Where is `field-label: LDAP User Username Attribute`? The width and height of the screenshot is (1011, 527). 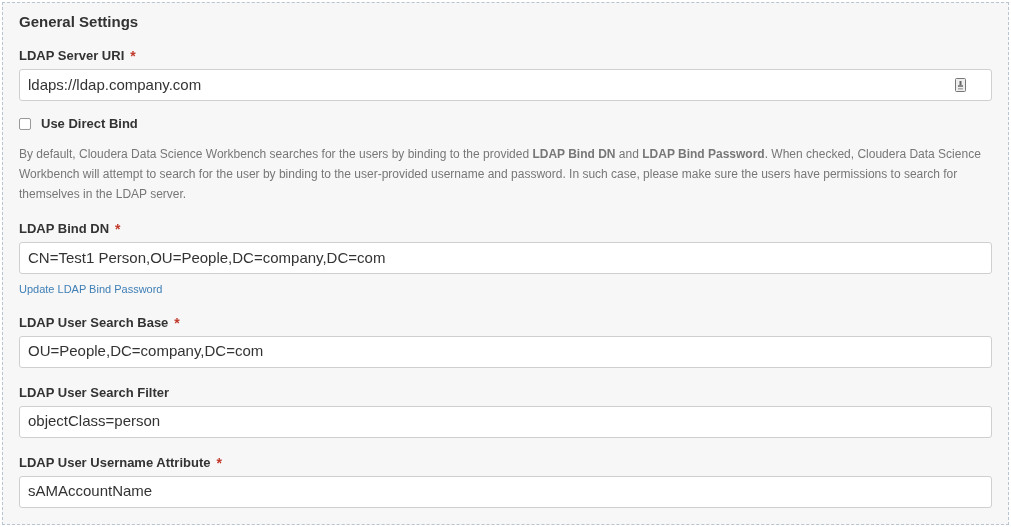 field-label: LDAP User Username Attribute is located at coordinates (115, 462).